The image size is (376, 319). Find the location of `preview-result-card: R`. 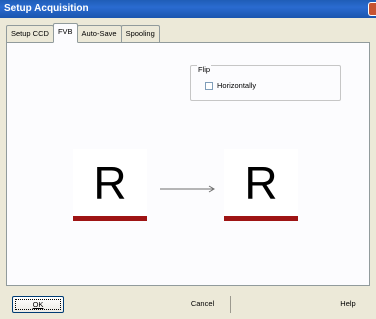

preview-result-card: R is located at coordinates (261, 185).